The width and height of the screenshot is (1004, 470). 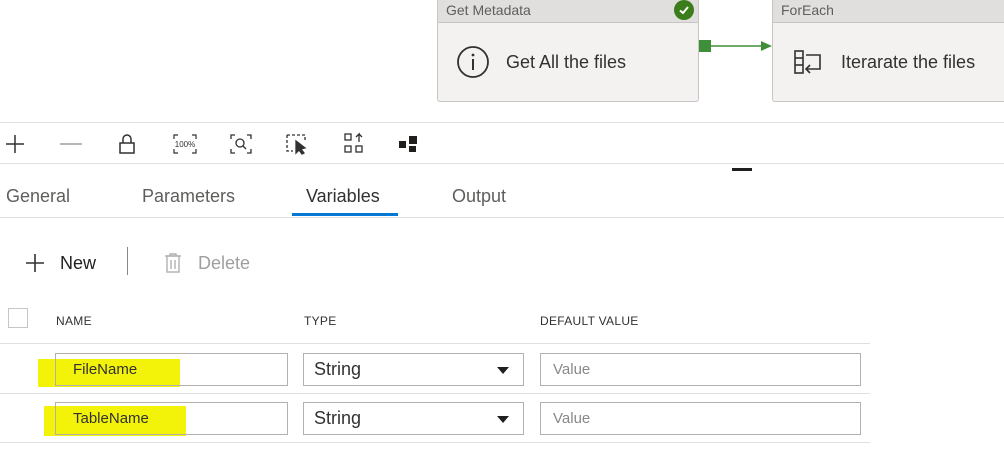 I want to click on activity-type-label: ForEach, so click(x=888, y=11).